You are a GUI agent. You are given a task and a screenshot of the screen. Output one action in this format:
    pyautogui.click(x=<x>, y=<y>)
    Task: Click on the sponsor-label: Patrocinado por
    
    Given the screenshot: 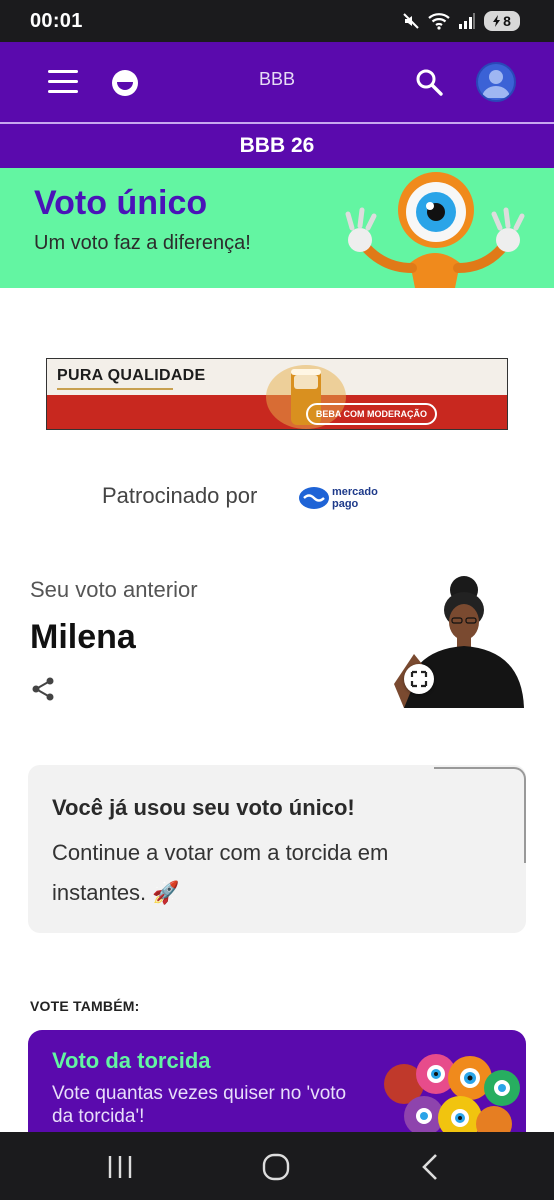 What is the action you would take?
    pyautogui.click(x=180, y=495)
    